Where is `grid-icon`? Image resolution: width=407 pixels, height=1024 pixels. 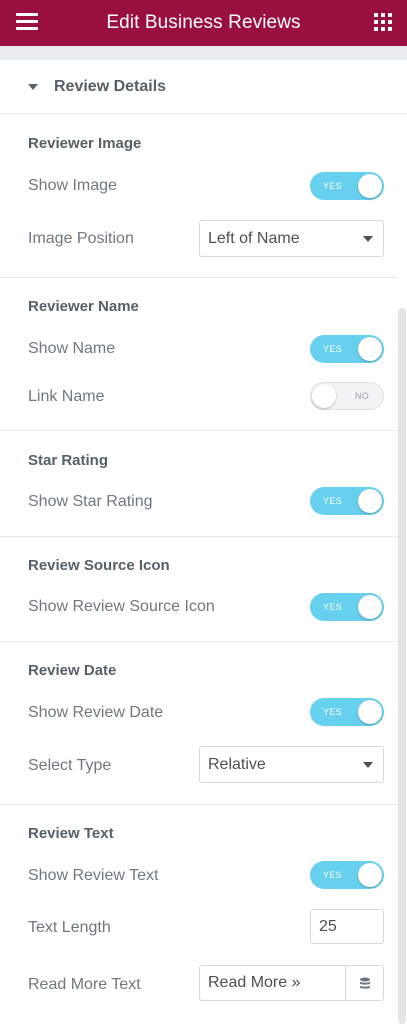 grid-icon is located at coordinates (383, 22).